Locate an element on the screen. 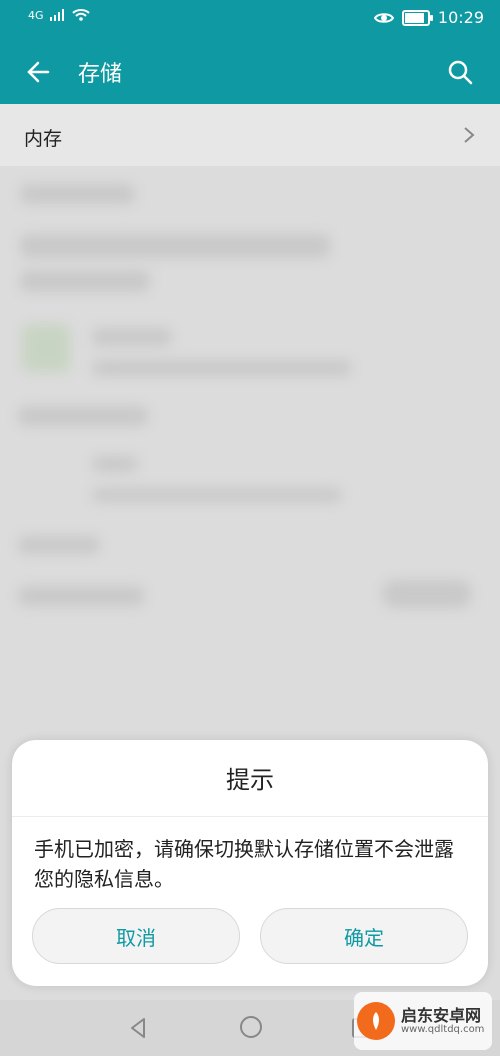 This screenshot has width=500, height=1056. wifi-icon is located at coordinates (80, 15).